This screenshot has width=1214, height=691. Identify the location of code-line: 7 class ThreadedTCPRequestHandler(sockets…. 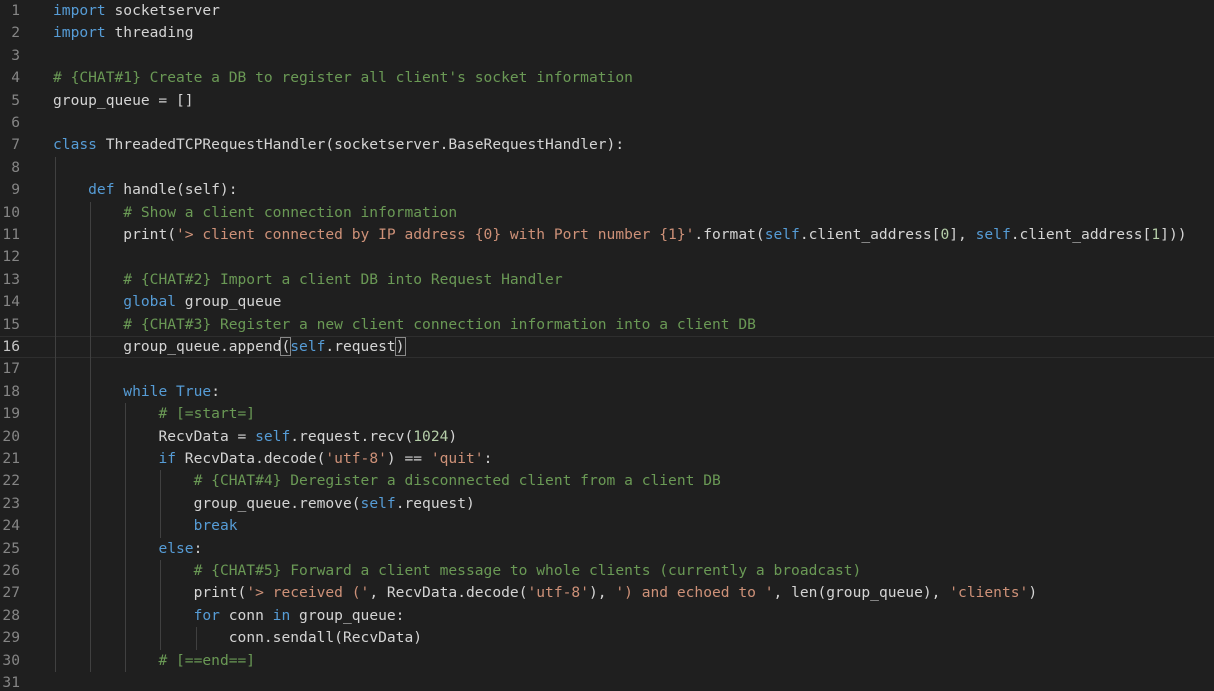
(607, 145).